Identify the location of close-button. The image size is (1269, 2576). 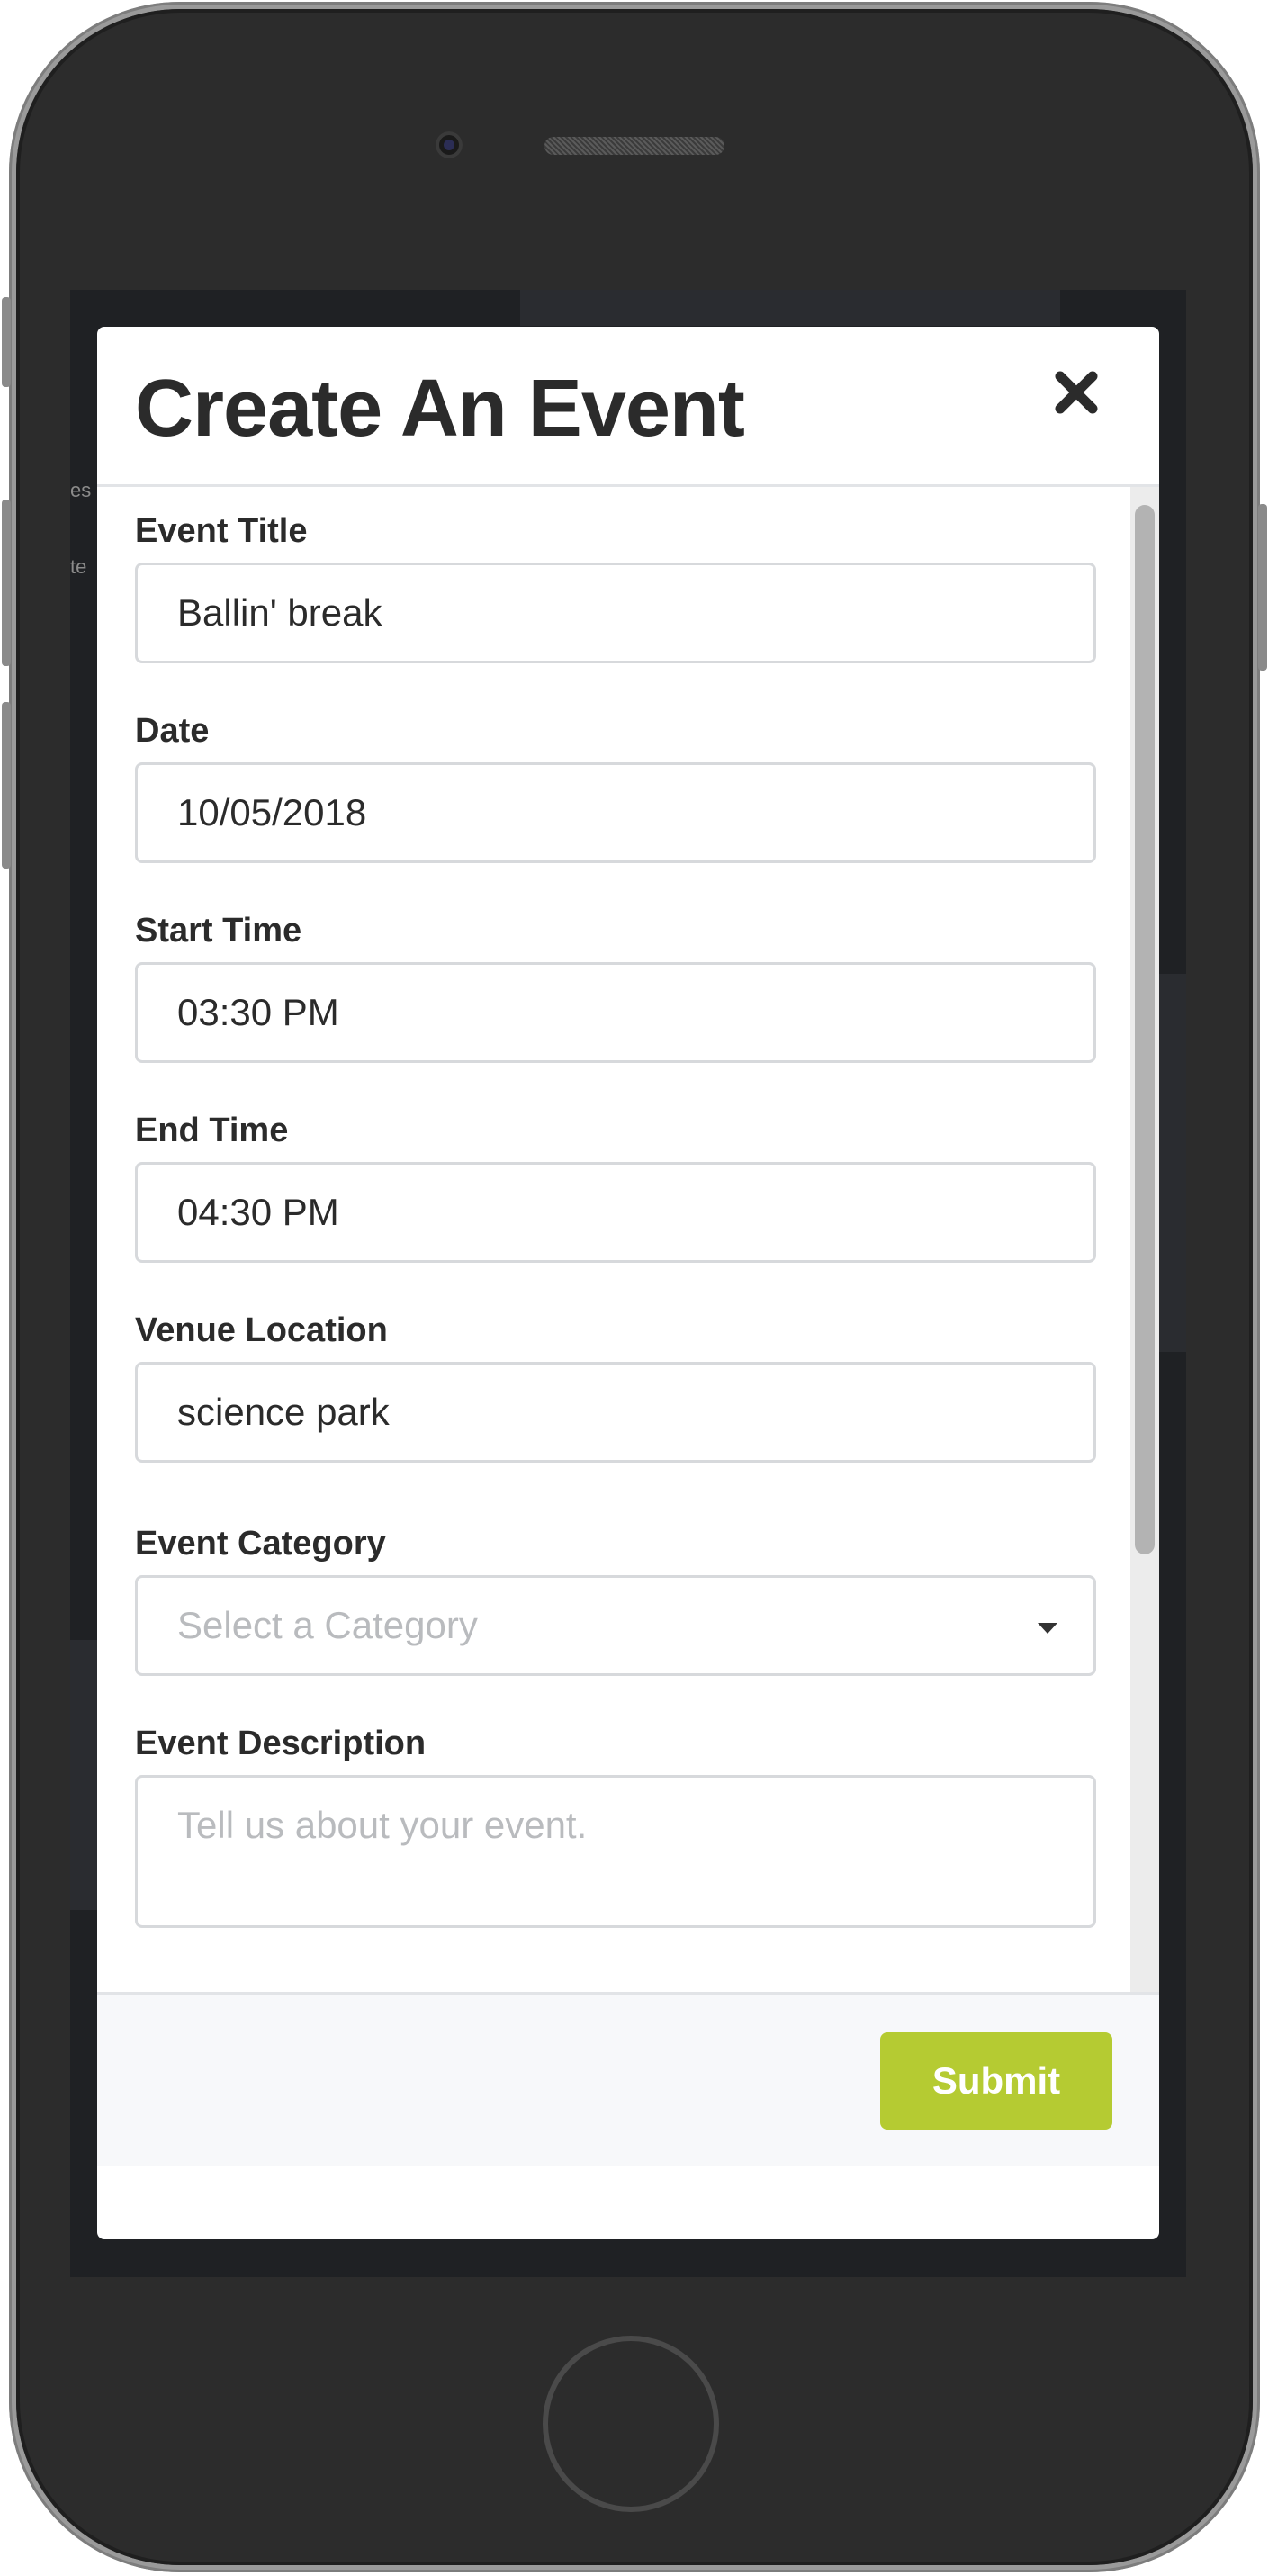
(1076, 392).